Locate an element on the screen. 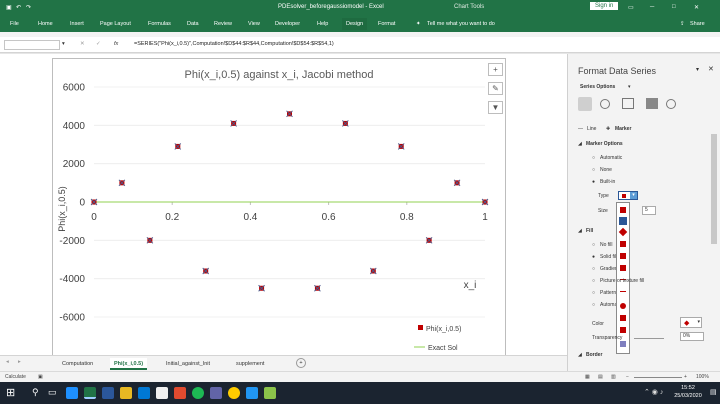  marker-option-square is located at coordinates (623, 210).